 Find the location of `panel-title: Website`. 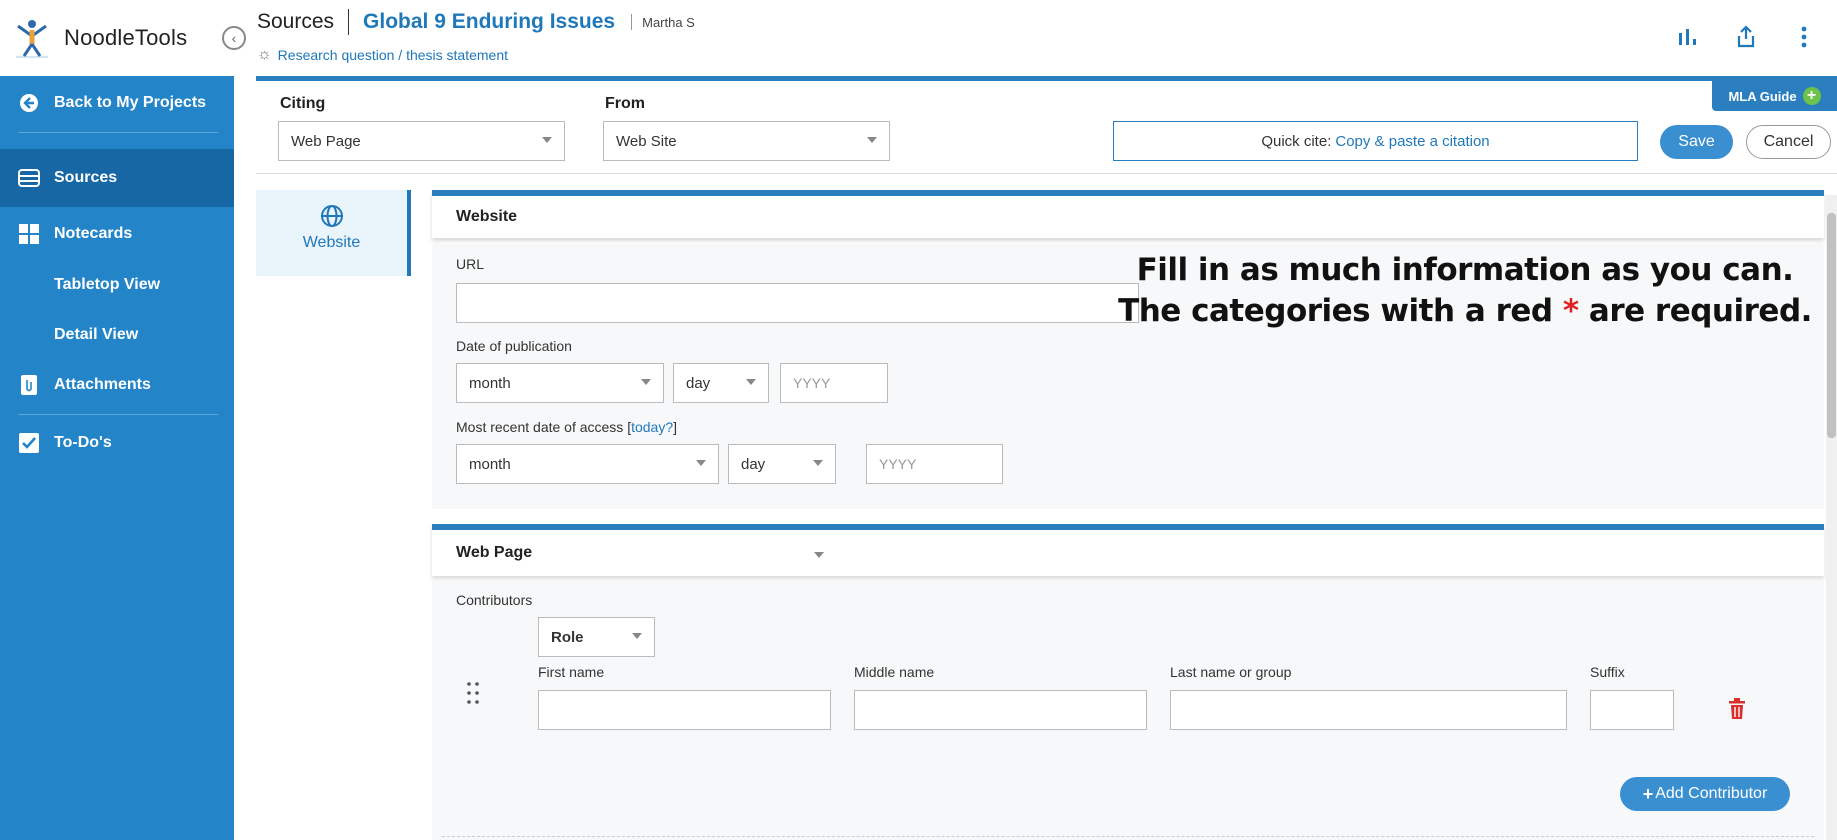

panel-title: Website is located at coordinates (487, 216).